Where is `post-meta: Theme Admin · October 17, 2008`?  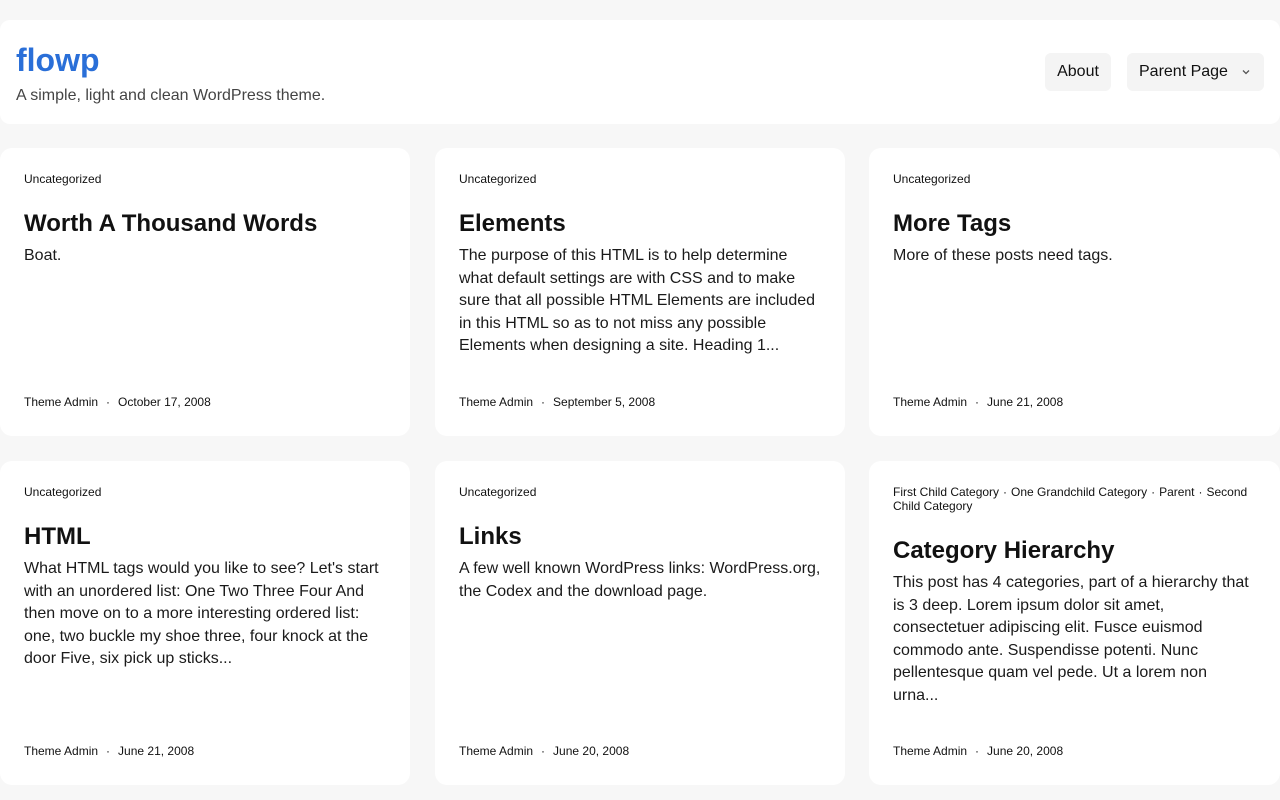
post-meta: Theme Admin · October 17, 2008 is located at coordinates (117, 402).